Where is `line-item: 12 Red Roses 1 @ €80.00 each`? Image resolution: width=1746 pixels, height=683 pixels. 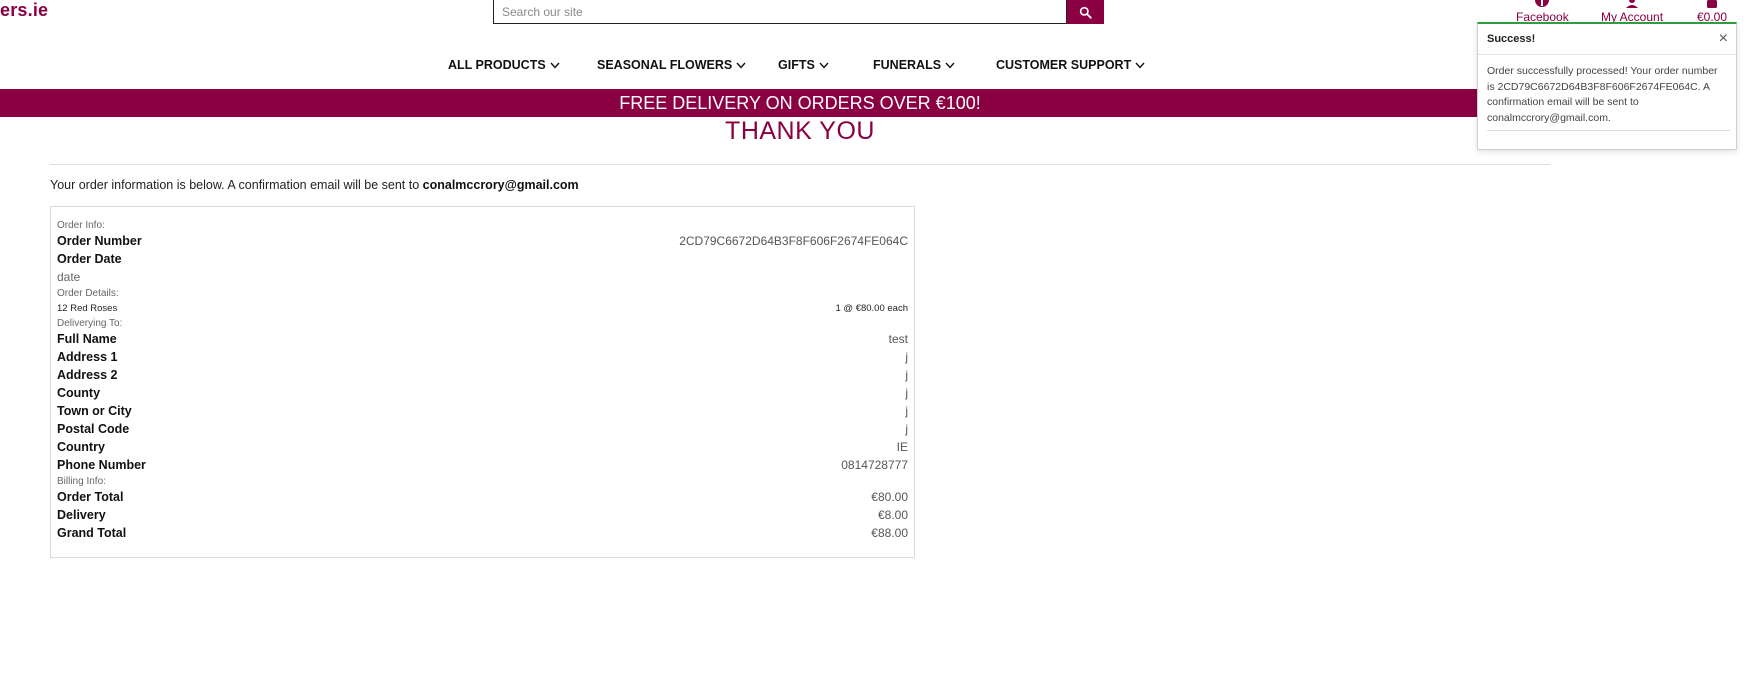
line-item: 12 Red Roses 1 @ €80.00 each is located at coordinates (482, 308).